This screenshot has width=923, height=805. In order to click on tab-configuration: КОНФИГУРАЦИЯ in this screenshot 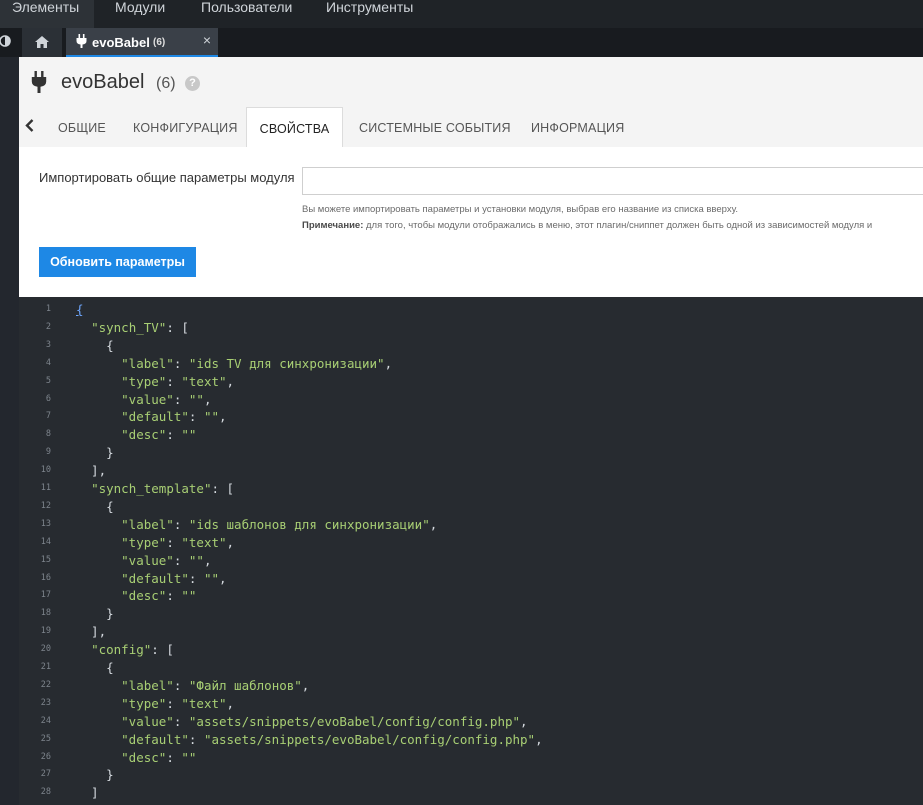, I will do `click(185, 127)`.